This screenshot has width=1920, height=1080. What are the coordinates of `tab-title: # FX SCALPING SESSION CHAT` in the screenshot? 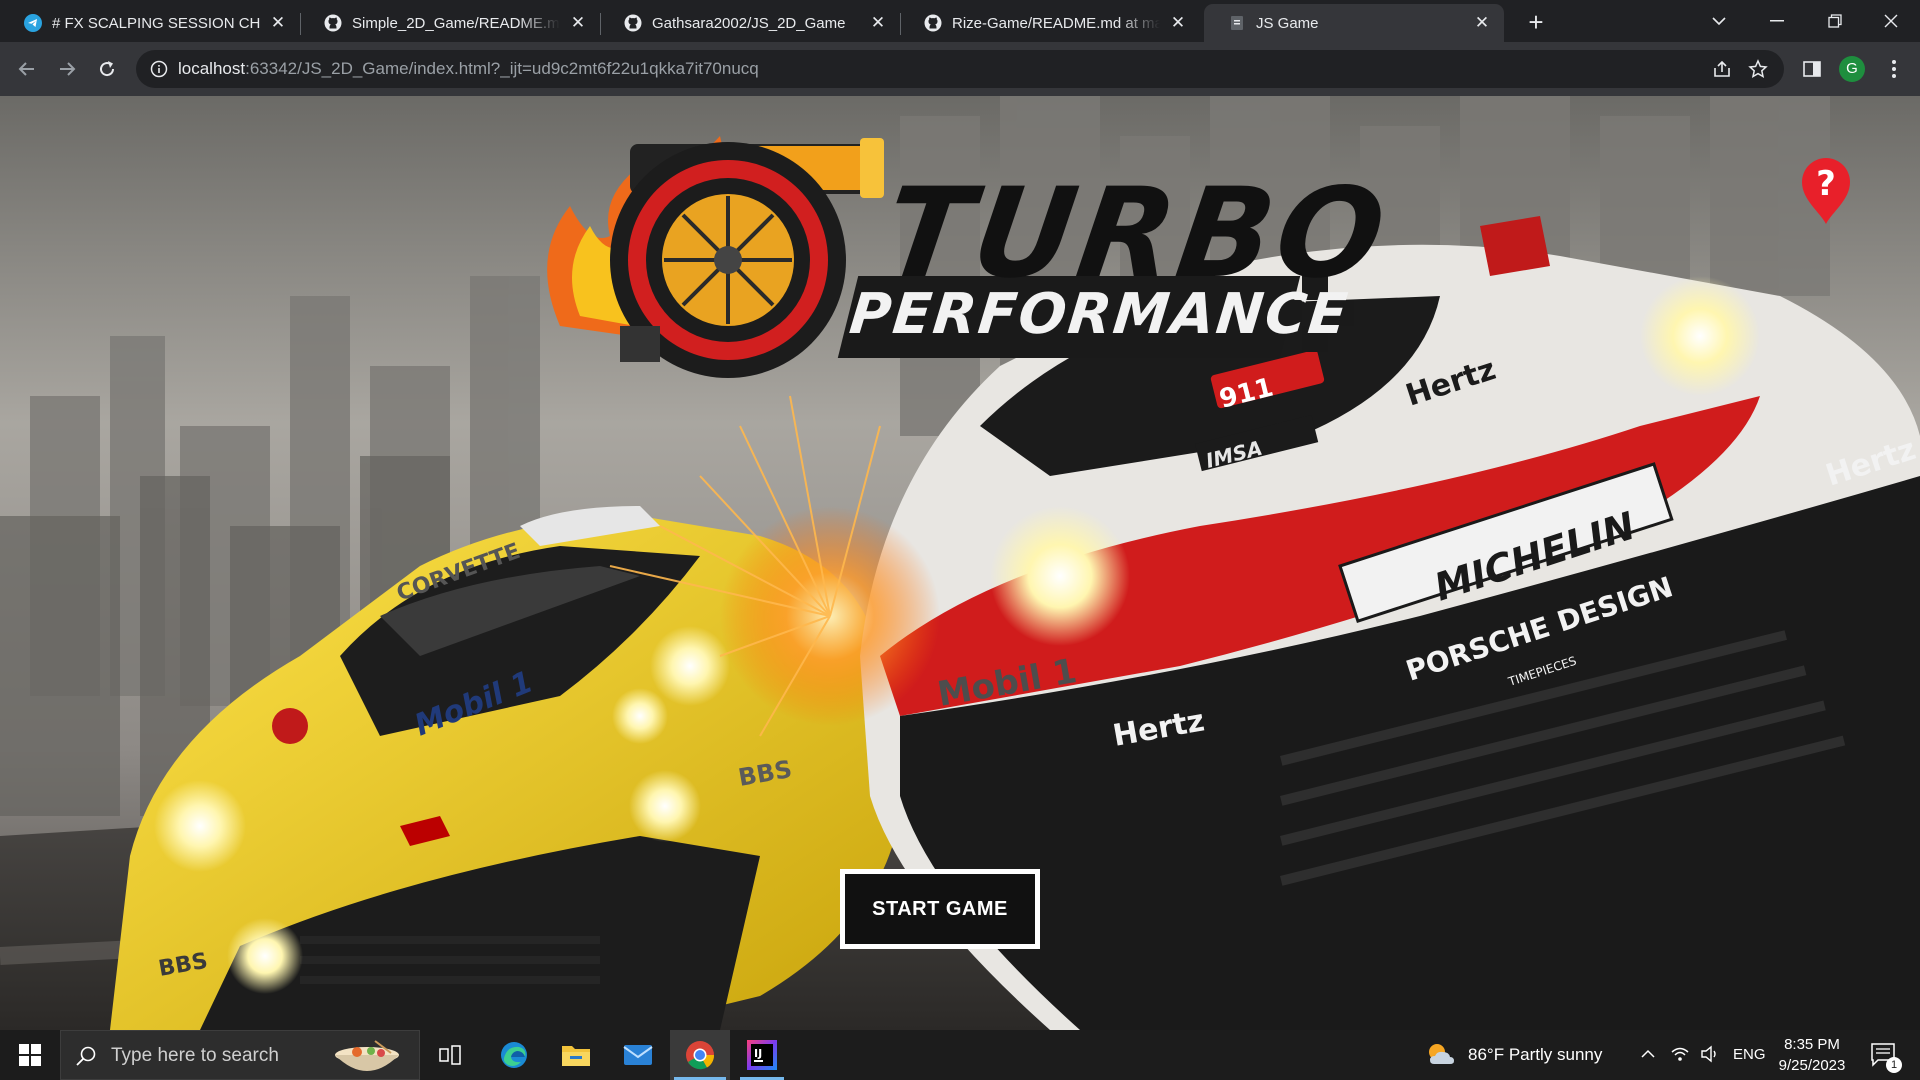 It's located at (156, 23).